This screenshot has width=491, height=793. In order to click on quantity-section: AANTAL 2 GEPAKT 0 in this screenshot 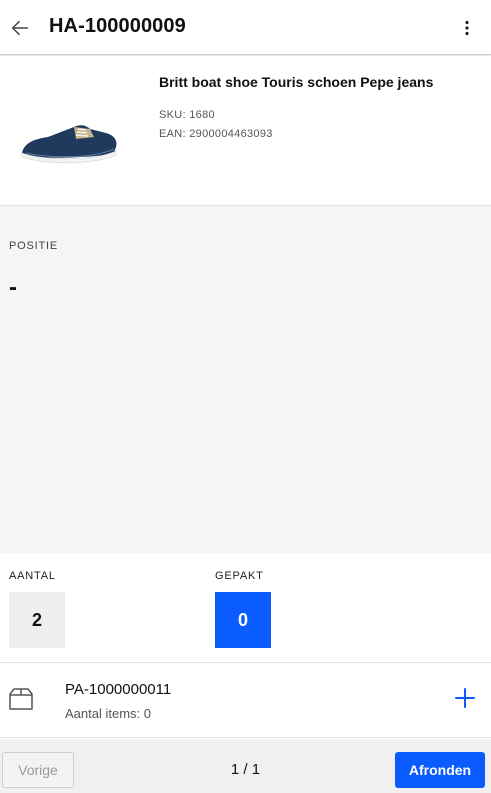, I will do `click(245, 608)`.